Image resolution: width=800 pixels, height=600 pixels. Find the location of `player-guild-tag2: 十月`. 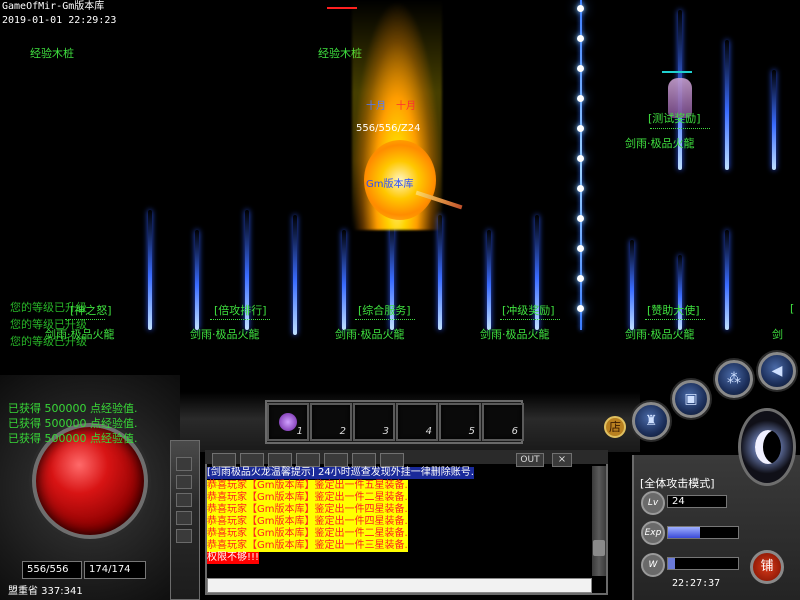

player-guild-tag2: 十月 is located at coordinates (406, 106).